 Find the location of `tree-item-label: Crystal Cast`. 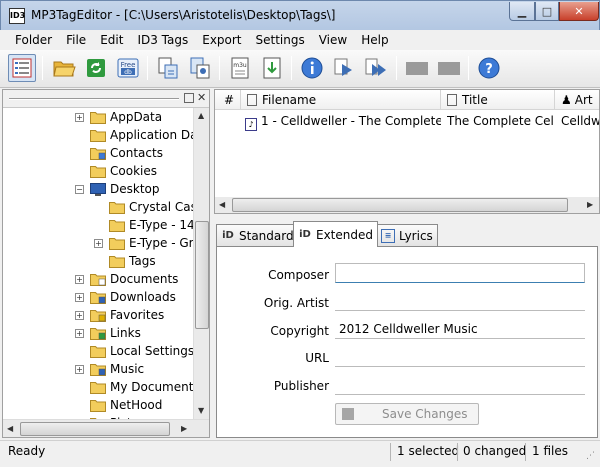

tree-item-label: Crystal Cast is located at coordinates (165, 207).